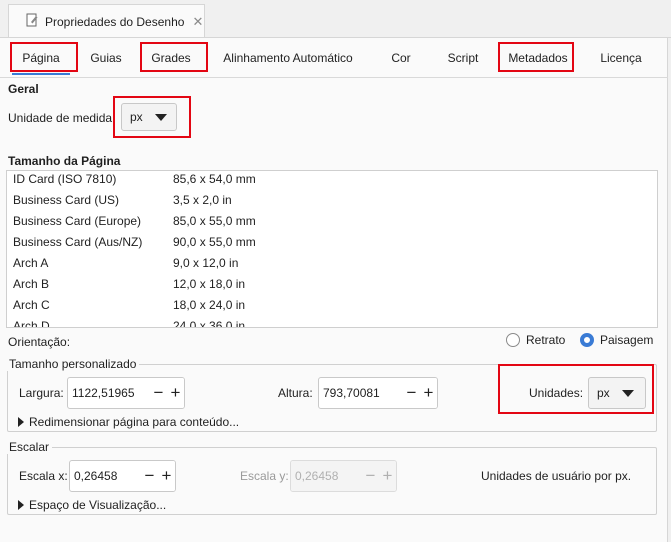  I want to click on tab-scripting: Script, so click(463, 58).